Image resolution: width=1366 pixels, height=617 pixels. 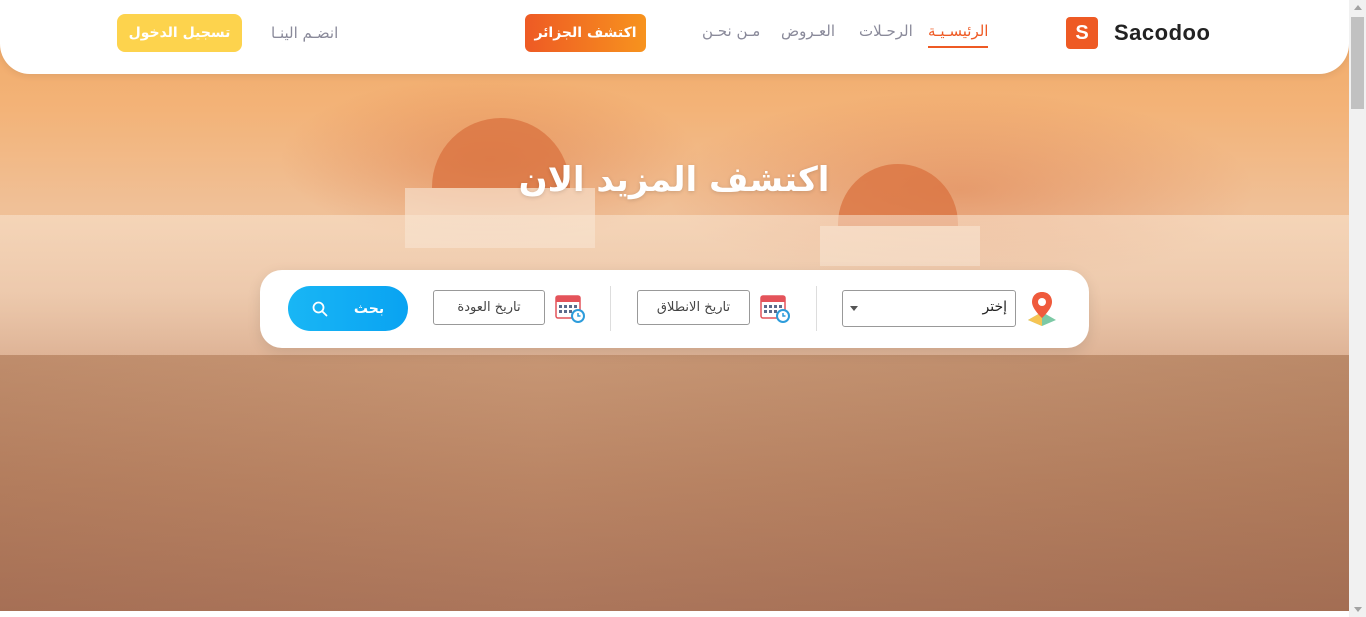 I want to click on brand-name: Sacodoo, so click(x=1162, y=32).